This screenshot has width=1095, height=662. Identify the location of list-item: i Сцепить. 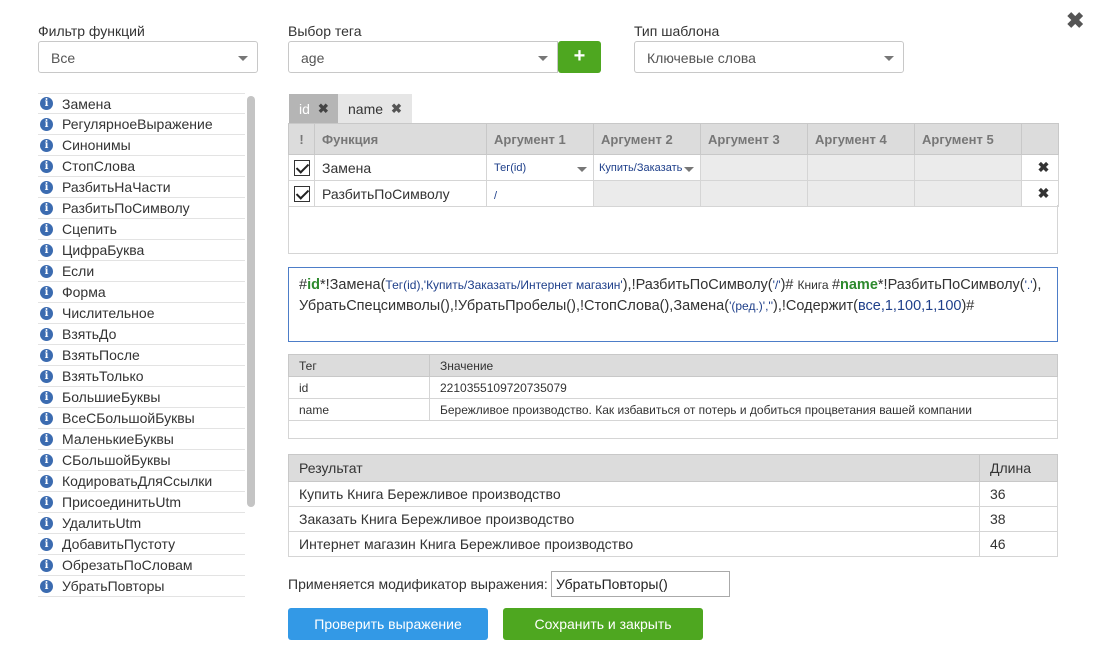
(141, 229).